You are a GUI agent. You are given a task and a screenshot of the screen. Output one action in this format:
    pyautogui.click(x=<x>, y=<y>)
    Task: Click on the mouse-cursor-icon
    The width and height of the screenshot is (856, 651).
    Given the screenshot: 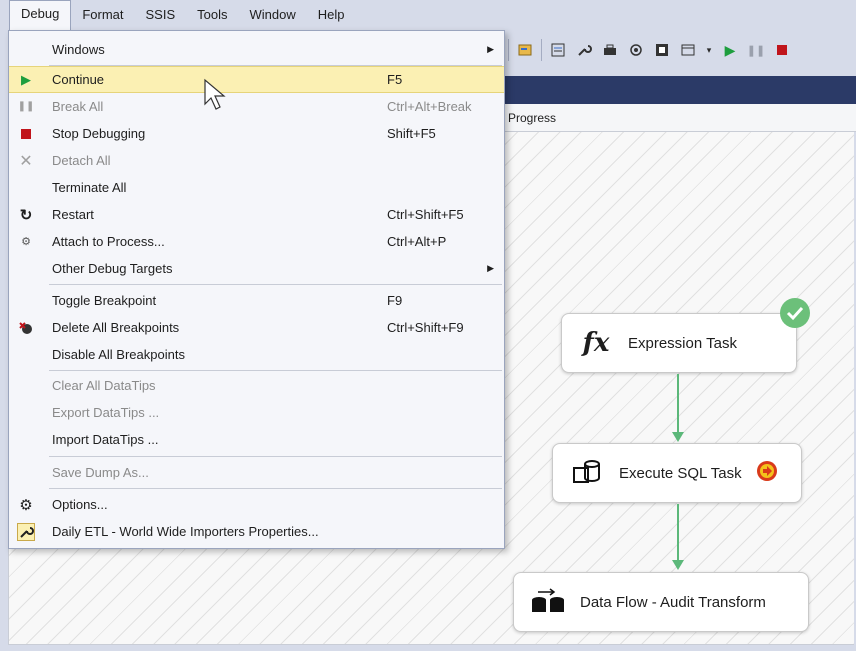 What is the action you would take?
    pyautogui.click(x=216, y=96)
    